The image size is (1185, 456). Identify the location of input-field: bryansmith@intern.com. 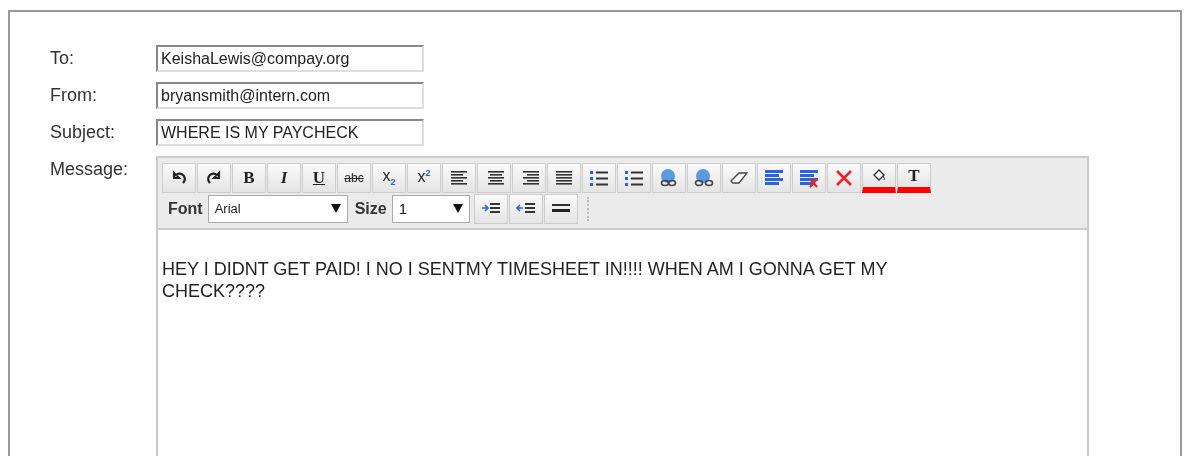
(290, 95).